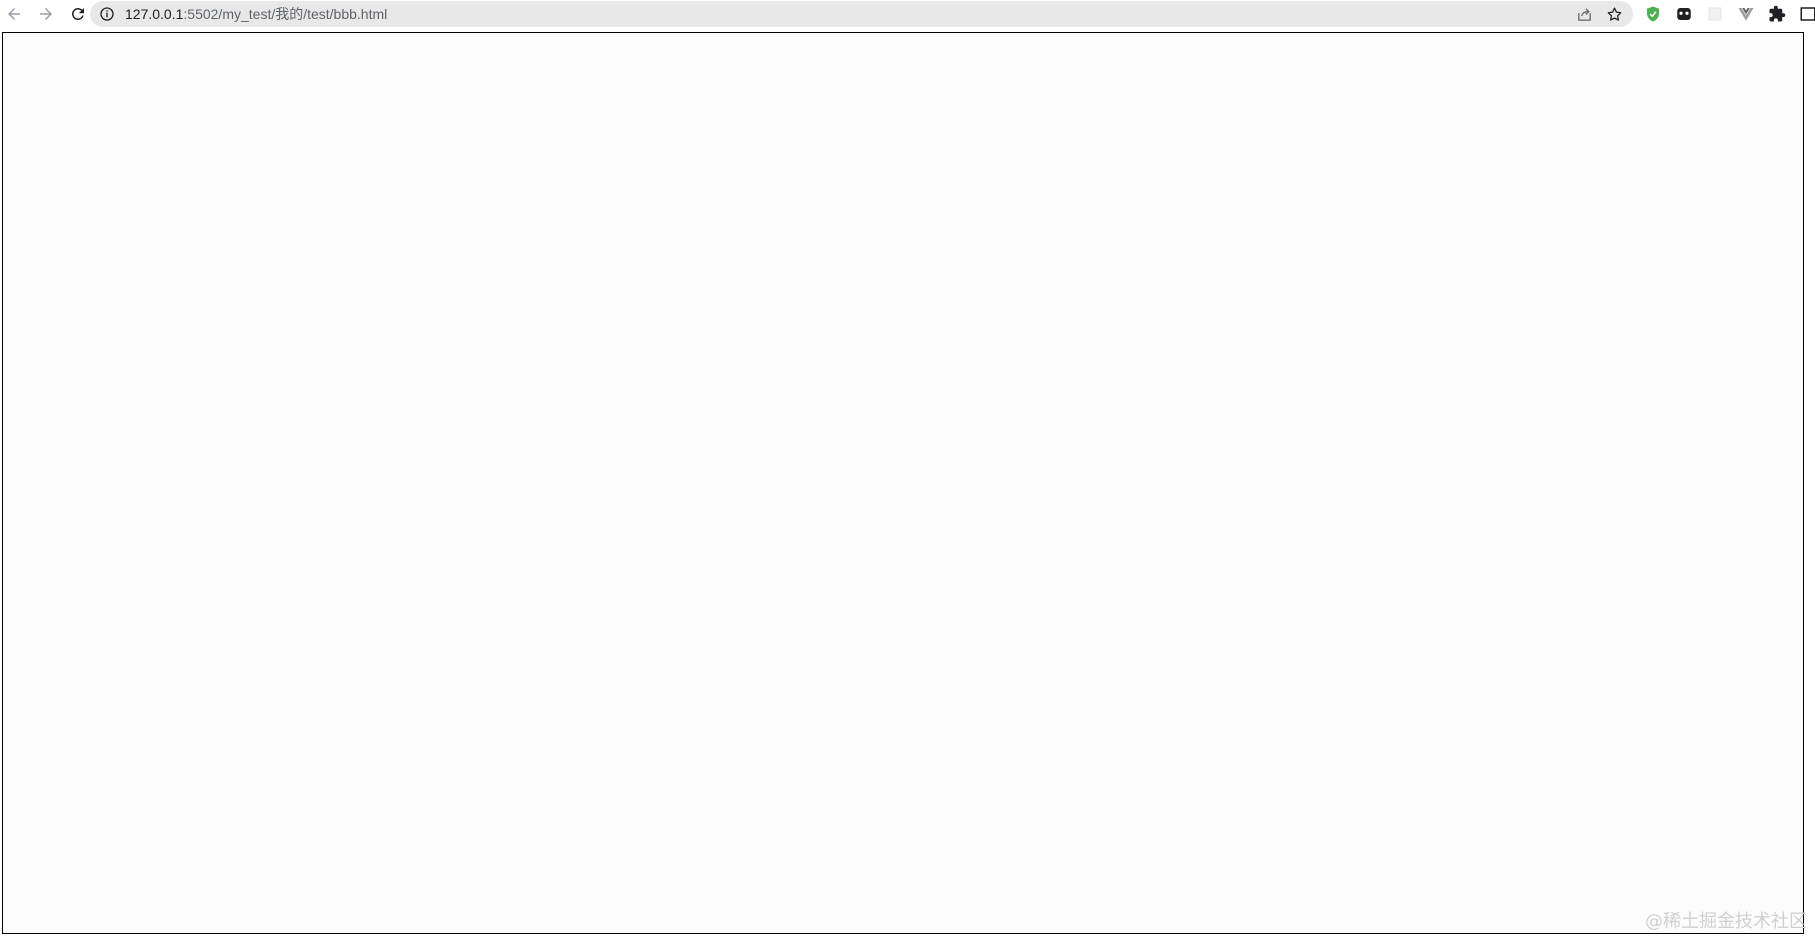 The height and width of the screenshot is (939, 1815). I want to click on site-info-button, so click(107, 14).